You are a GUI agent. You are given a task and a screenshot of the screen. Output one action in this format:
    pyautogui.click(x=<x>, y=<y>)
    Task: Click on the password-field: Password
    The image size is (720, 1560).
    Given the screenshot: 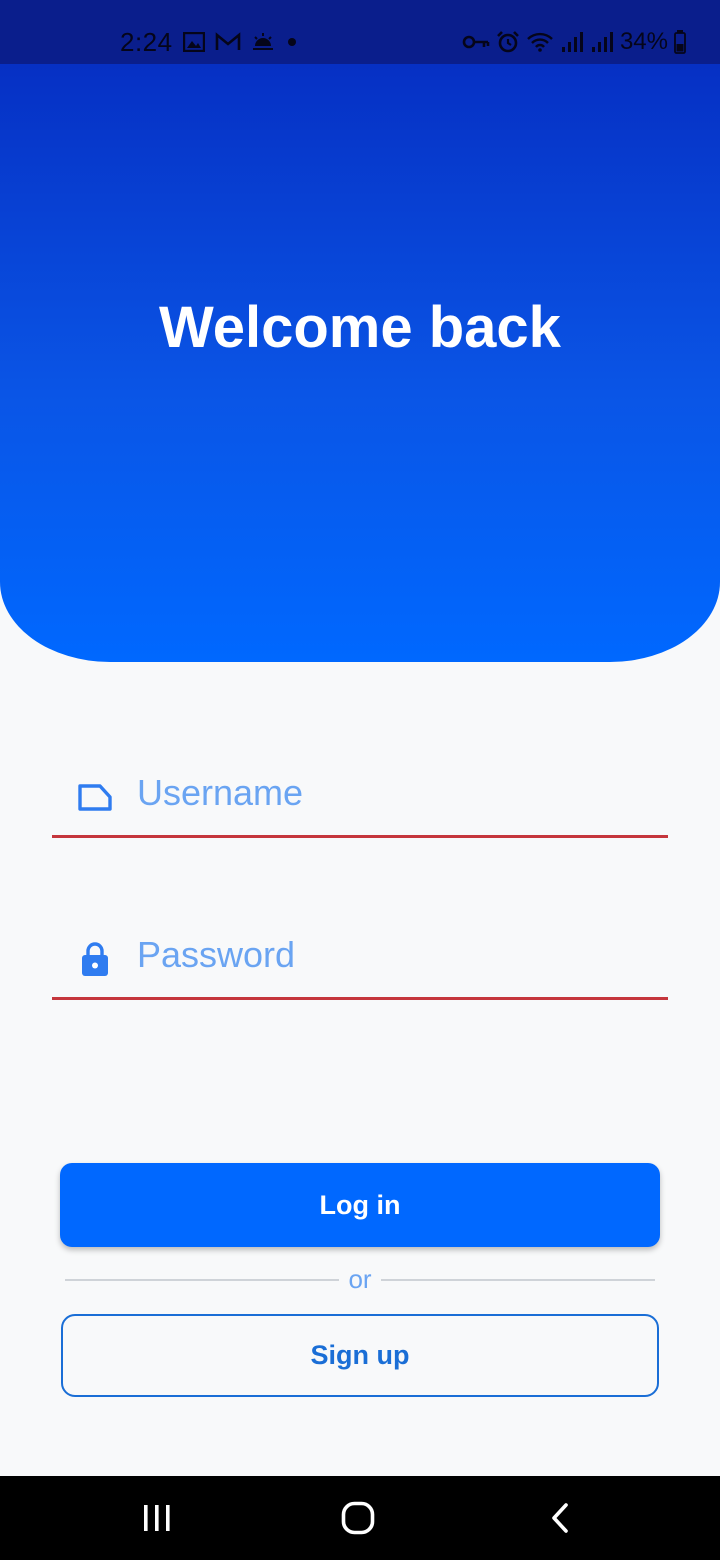 What is the action you would take?
    pyautogui.click(x=360, y=955)
    